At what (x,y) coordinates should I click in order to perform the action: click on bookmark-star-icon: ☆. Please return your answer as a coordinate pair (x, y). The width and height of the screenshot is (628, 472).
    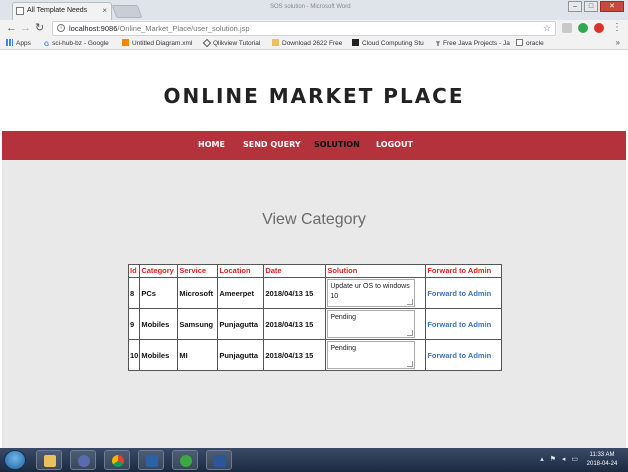
    Looking at the image, I should click on (547, 28).